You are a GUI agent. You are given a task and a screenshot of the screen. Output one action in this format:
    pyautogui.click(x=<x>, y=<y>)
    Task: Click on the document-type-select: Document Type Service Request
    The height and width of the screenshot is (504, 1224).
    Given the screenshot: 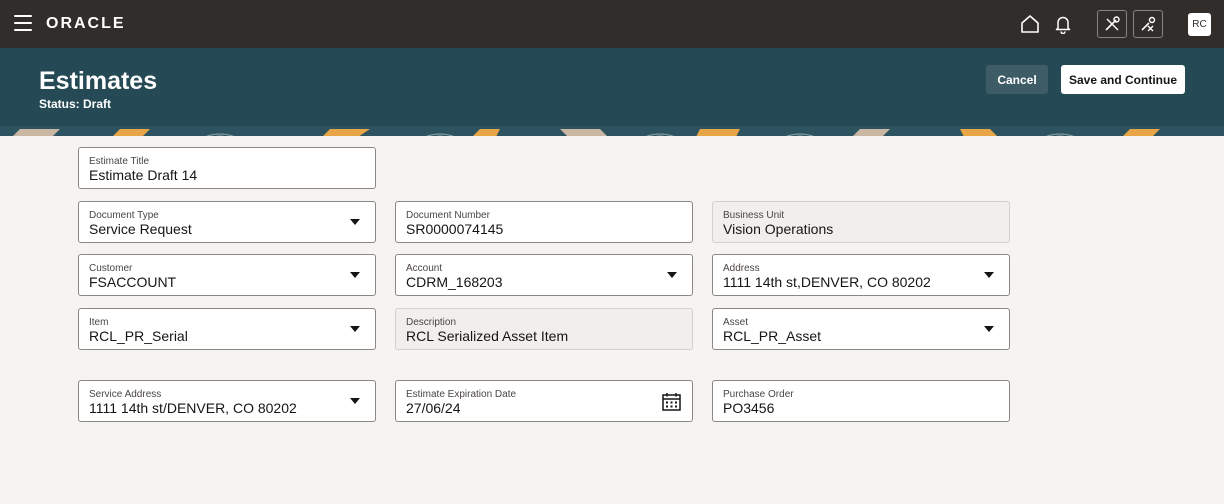 What is the action you would take?
    pyautogui.click(x=227, y=222)
    